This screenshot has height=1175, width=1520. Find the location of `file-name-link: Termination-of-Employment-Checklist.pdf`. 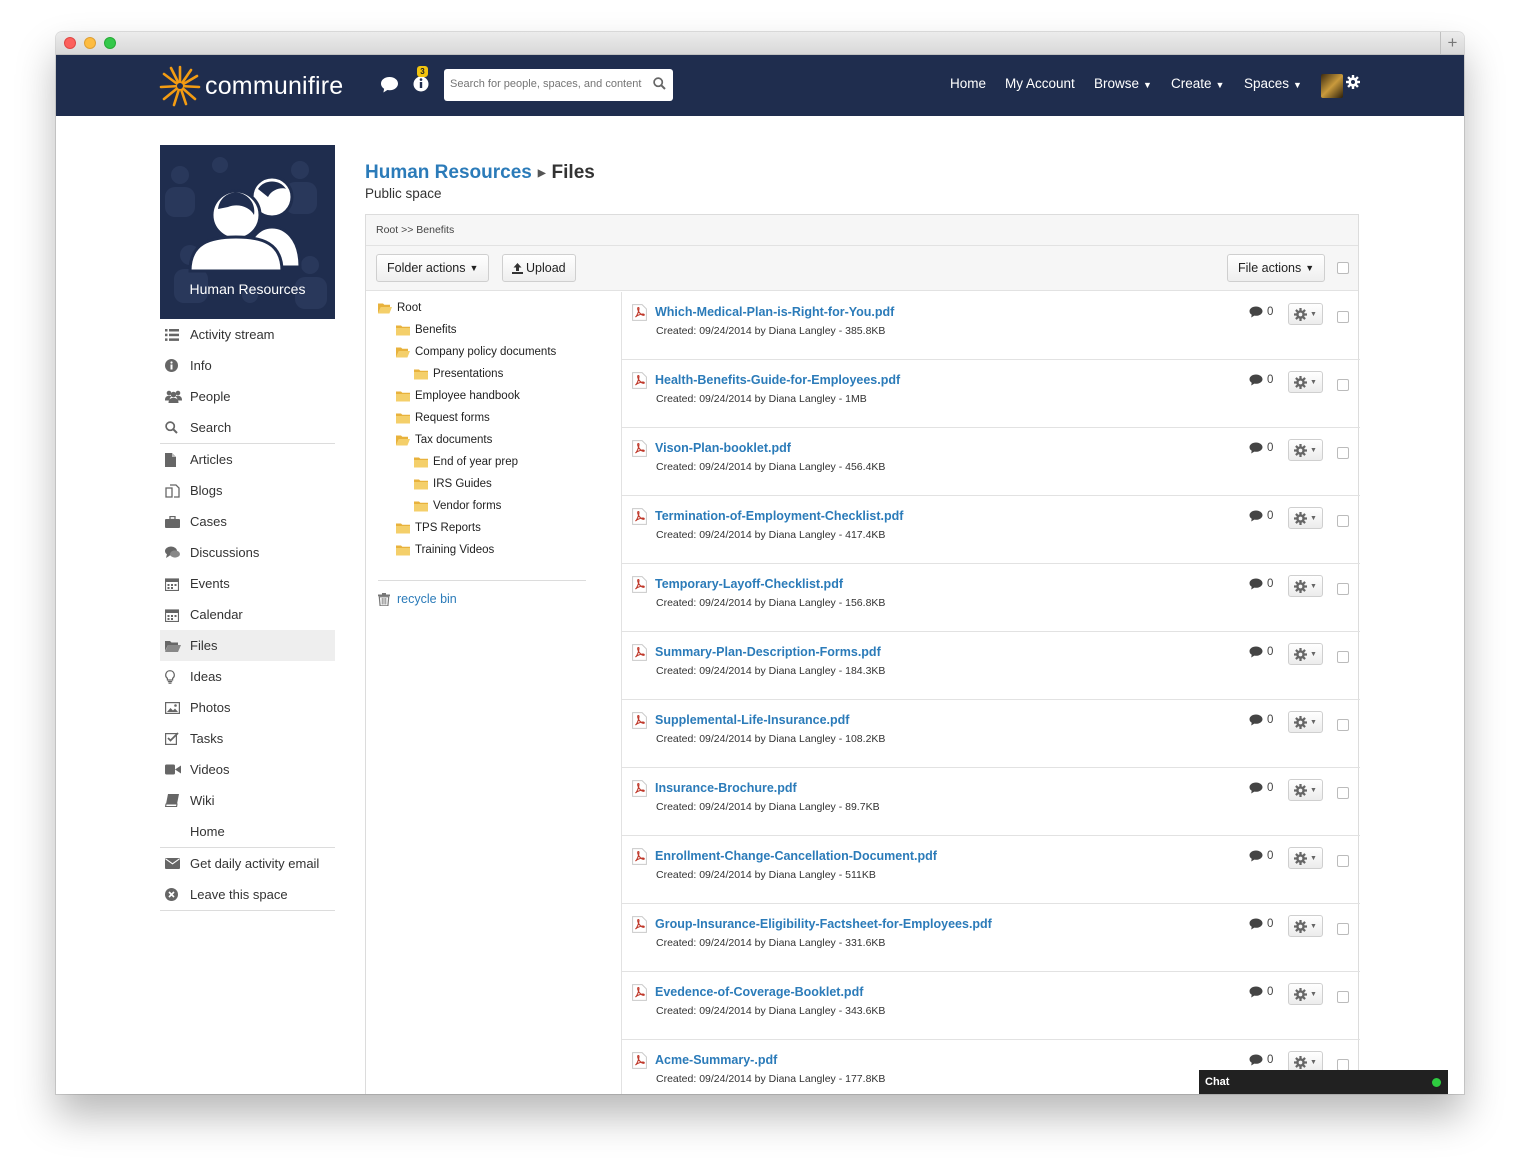

file-name-link: Termination-of-Employment-Checklist.pdf is located at coordinates (779, 516).